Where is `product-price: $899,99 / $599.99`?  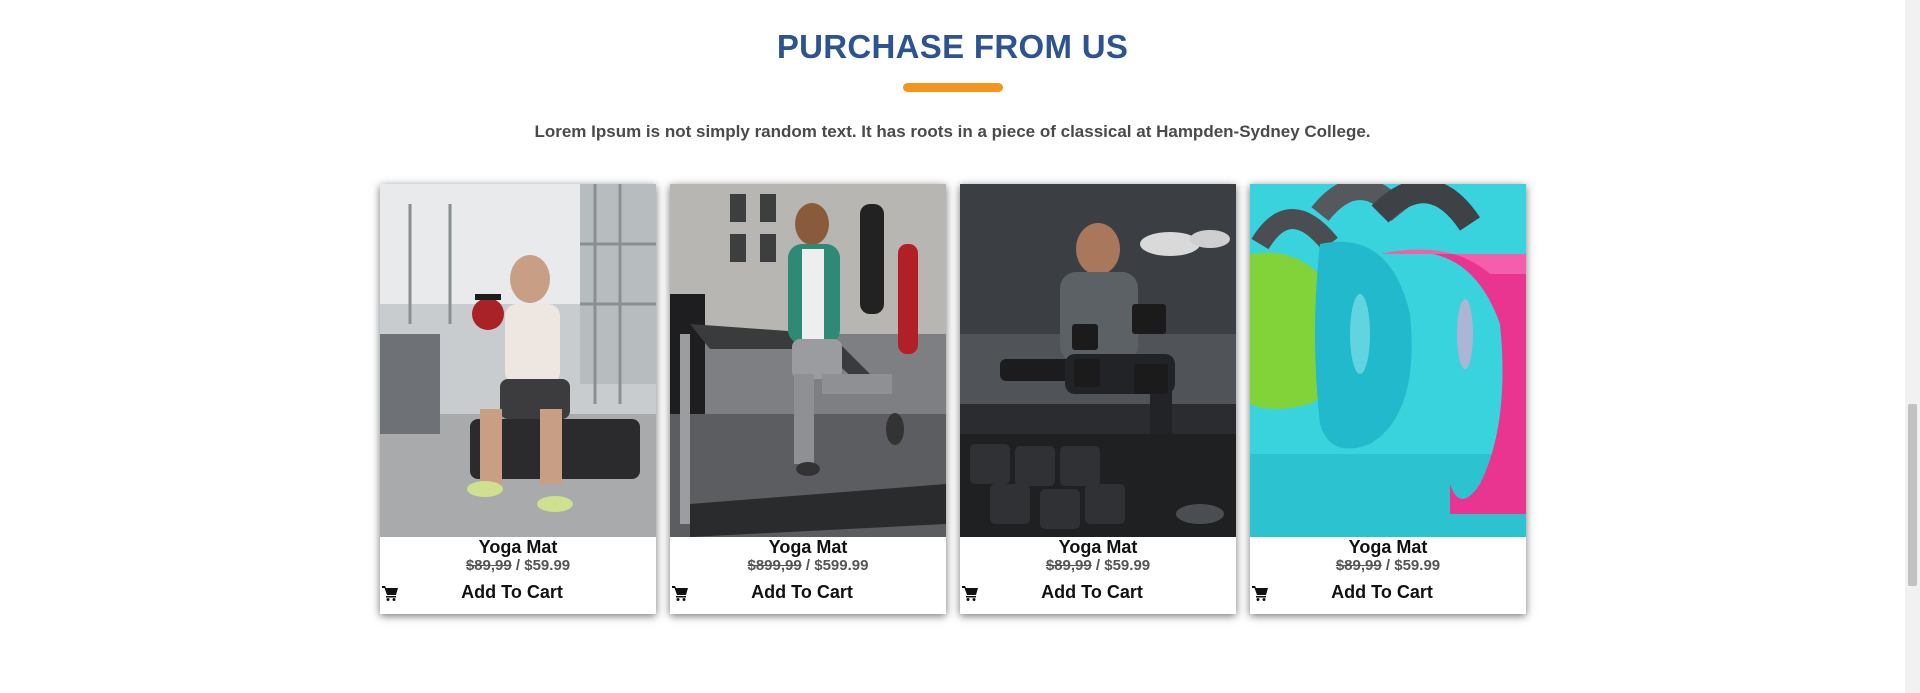
product-price: $899,99 / $599.99 is located at coordinates (808, 565).